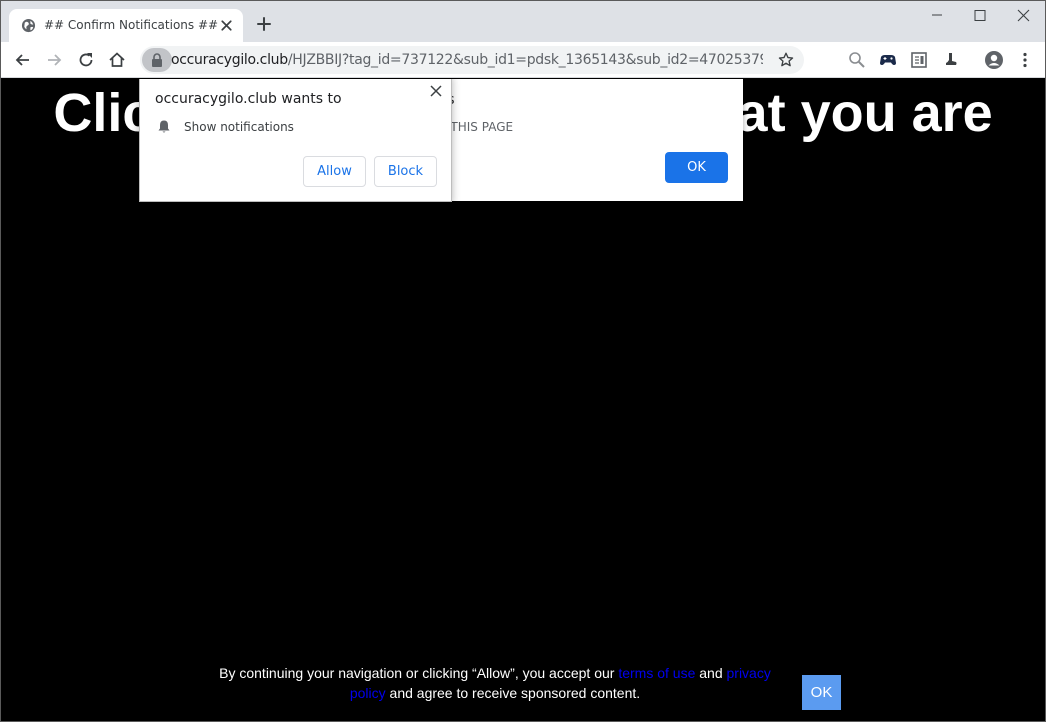 This screenshot has height=722, width=1046. Describe the element at coordinates (54, 60) in the screenshot. I see `forward-arrow-icon` at that location.